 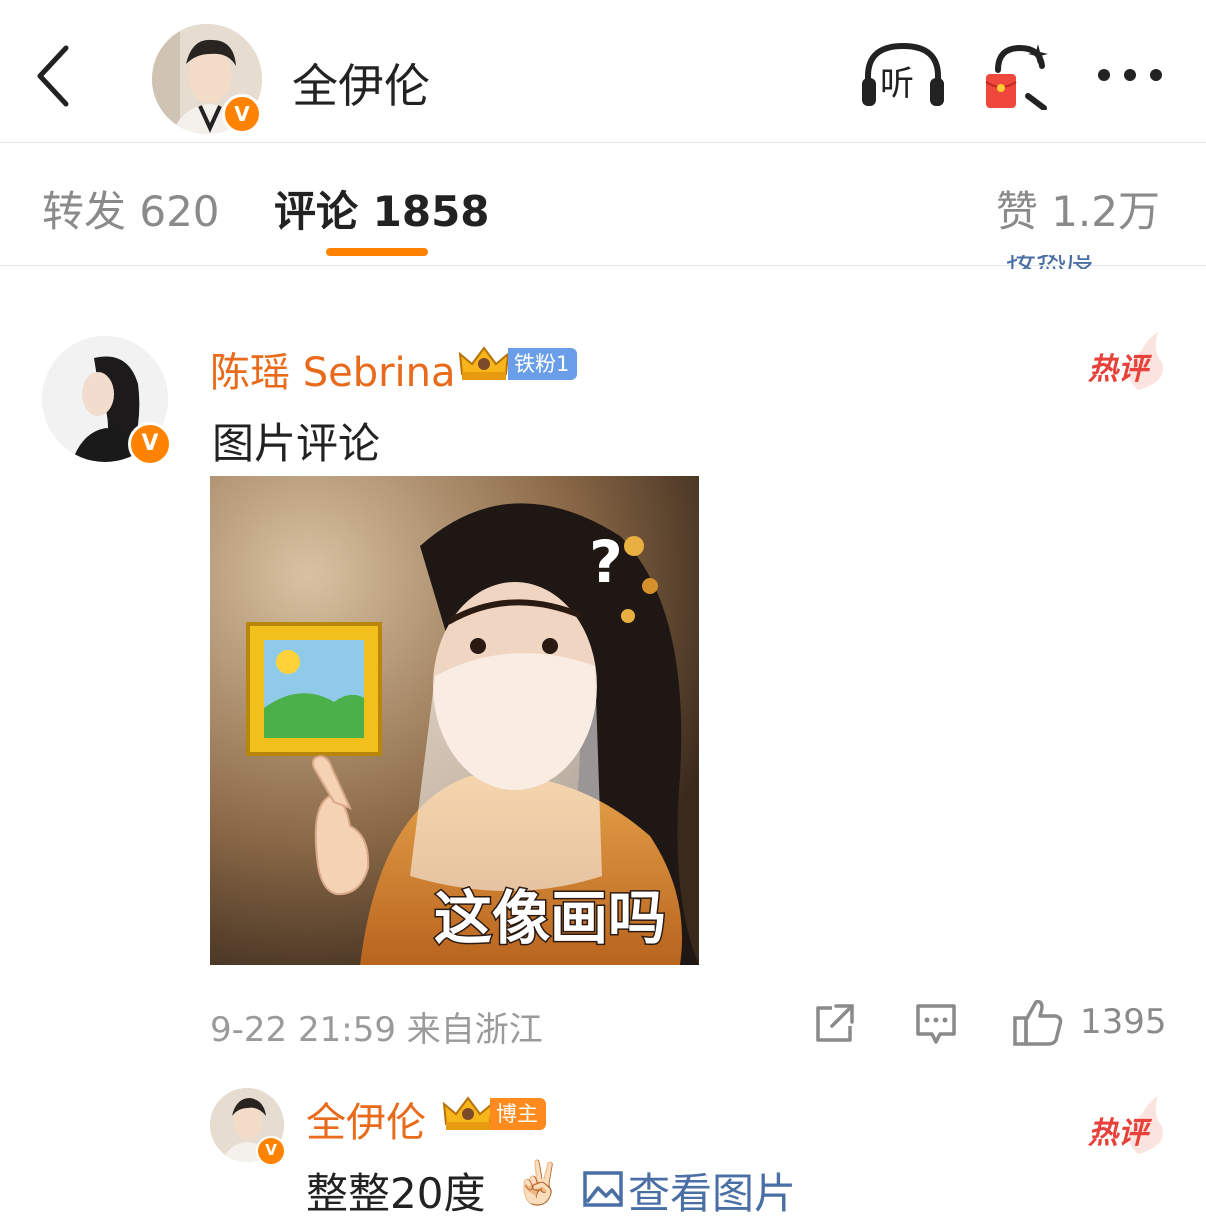 I want to click on active-tab-indicator, so click(x=377, y=252).